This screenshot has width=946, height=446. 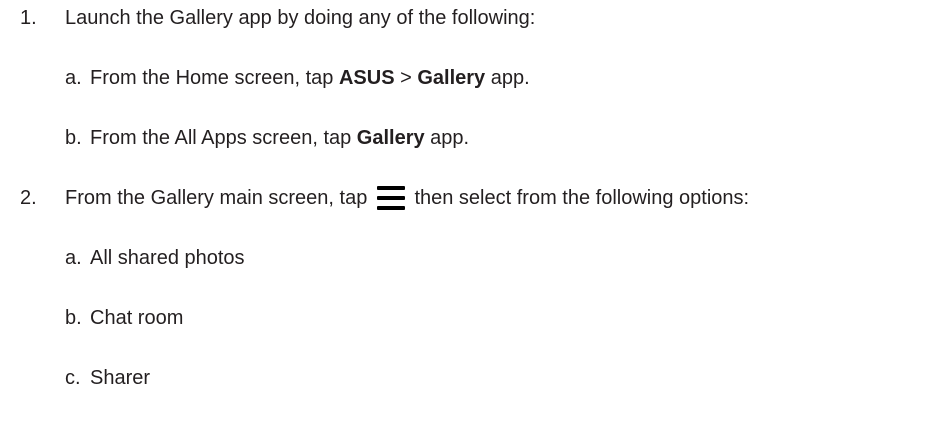 What do you see at coordinates (137, 318) in the screenshot?
I see `substep-text: Chat room` at bounding box center [137, 318].